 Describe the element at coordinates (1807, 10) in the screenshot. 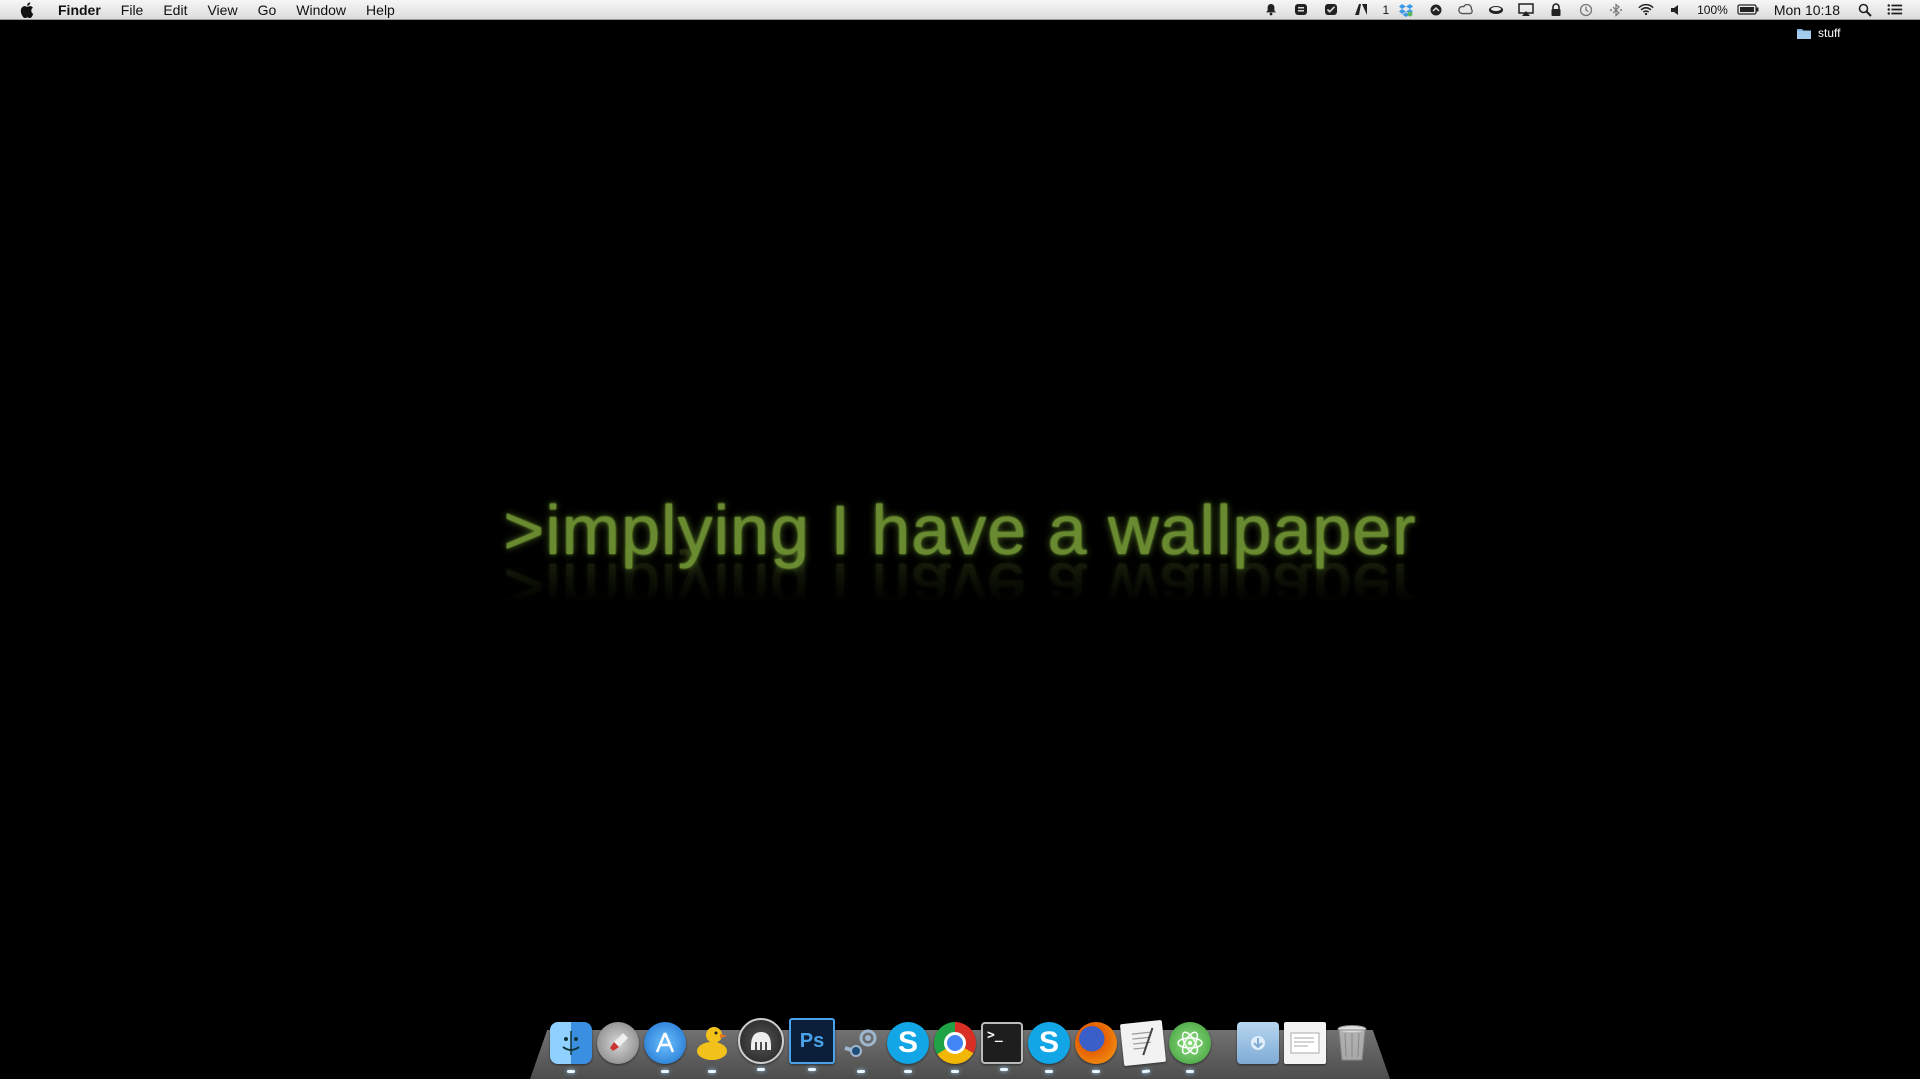

I see `menubar-clock: Mon 10:18` at that location.